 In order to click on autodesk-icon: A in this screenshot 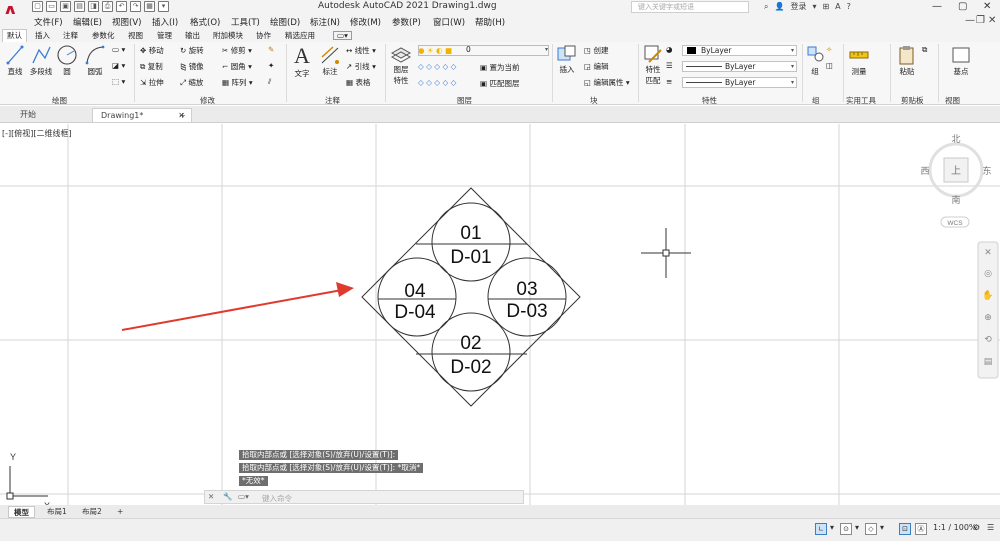, I will do `click(837, 6)`.